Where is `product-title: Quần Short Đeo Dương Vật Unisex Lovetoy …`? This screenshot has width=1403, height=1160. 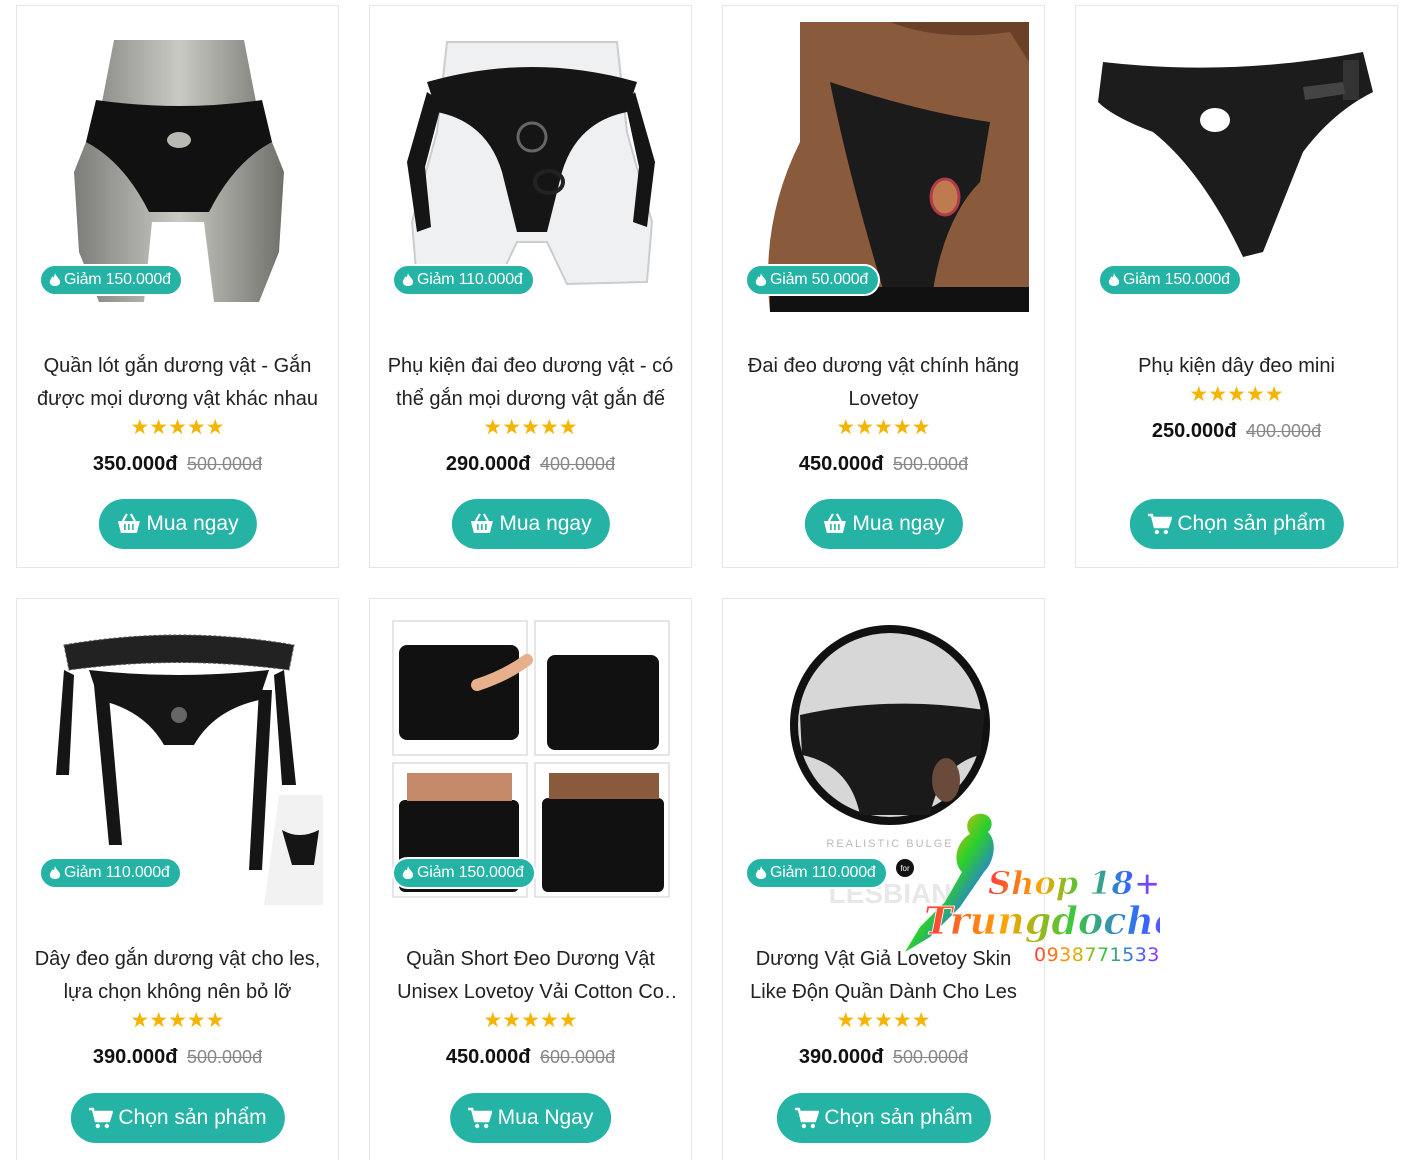
product-title: Quần Short Đeo Dương Vật Unisex Lovetoy … is located at coordinates (530, 976).